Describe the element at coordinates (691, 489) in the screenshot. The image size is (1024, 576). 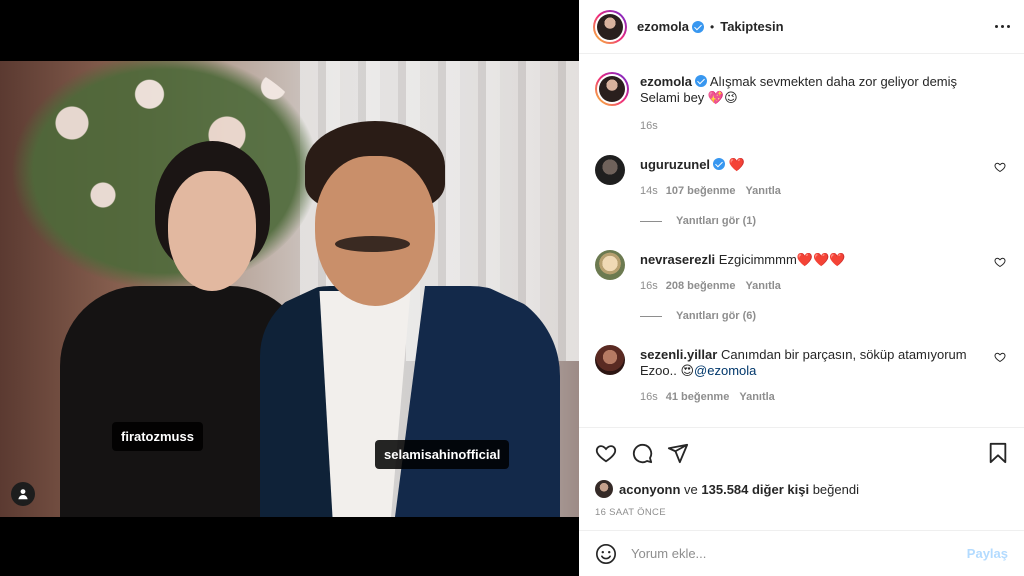
I see `likes-connector: ve` at that location.